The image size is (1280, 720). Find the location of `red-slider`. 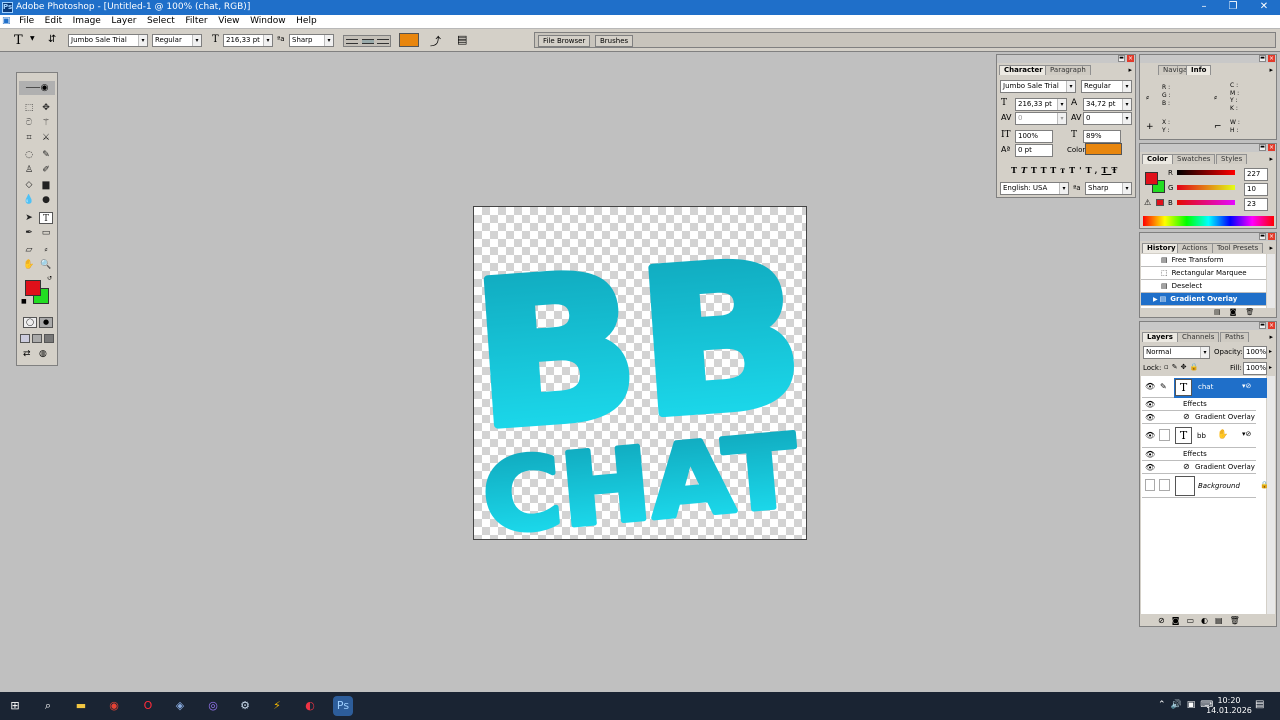

red-slider is located at coordinates (1206, 172).